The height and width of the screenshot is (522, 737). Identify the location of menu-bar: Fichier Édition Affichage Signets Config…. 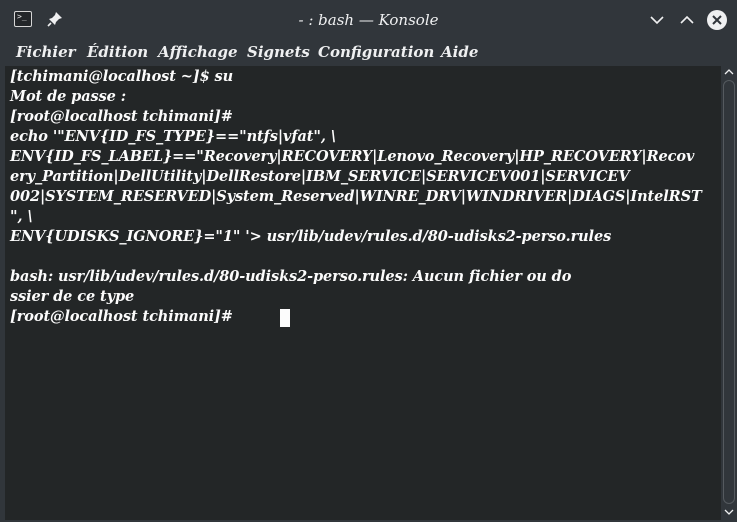
(368, 52).